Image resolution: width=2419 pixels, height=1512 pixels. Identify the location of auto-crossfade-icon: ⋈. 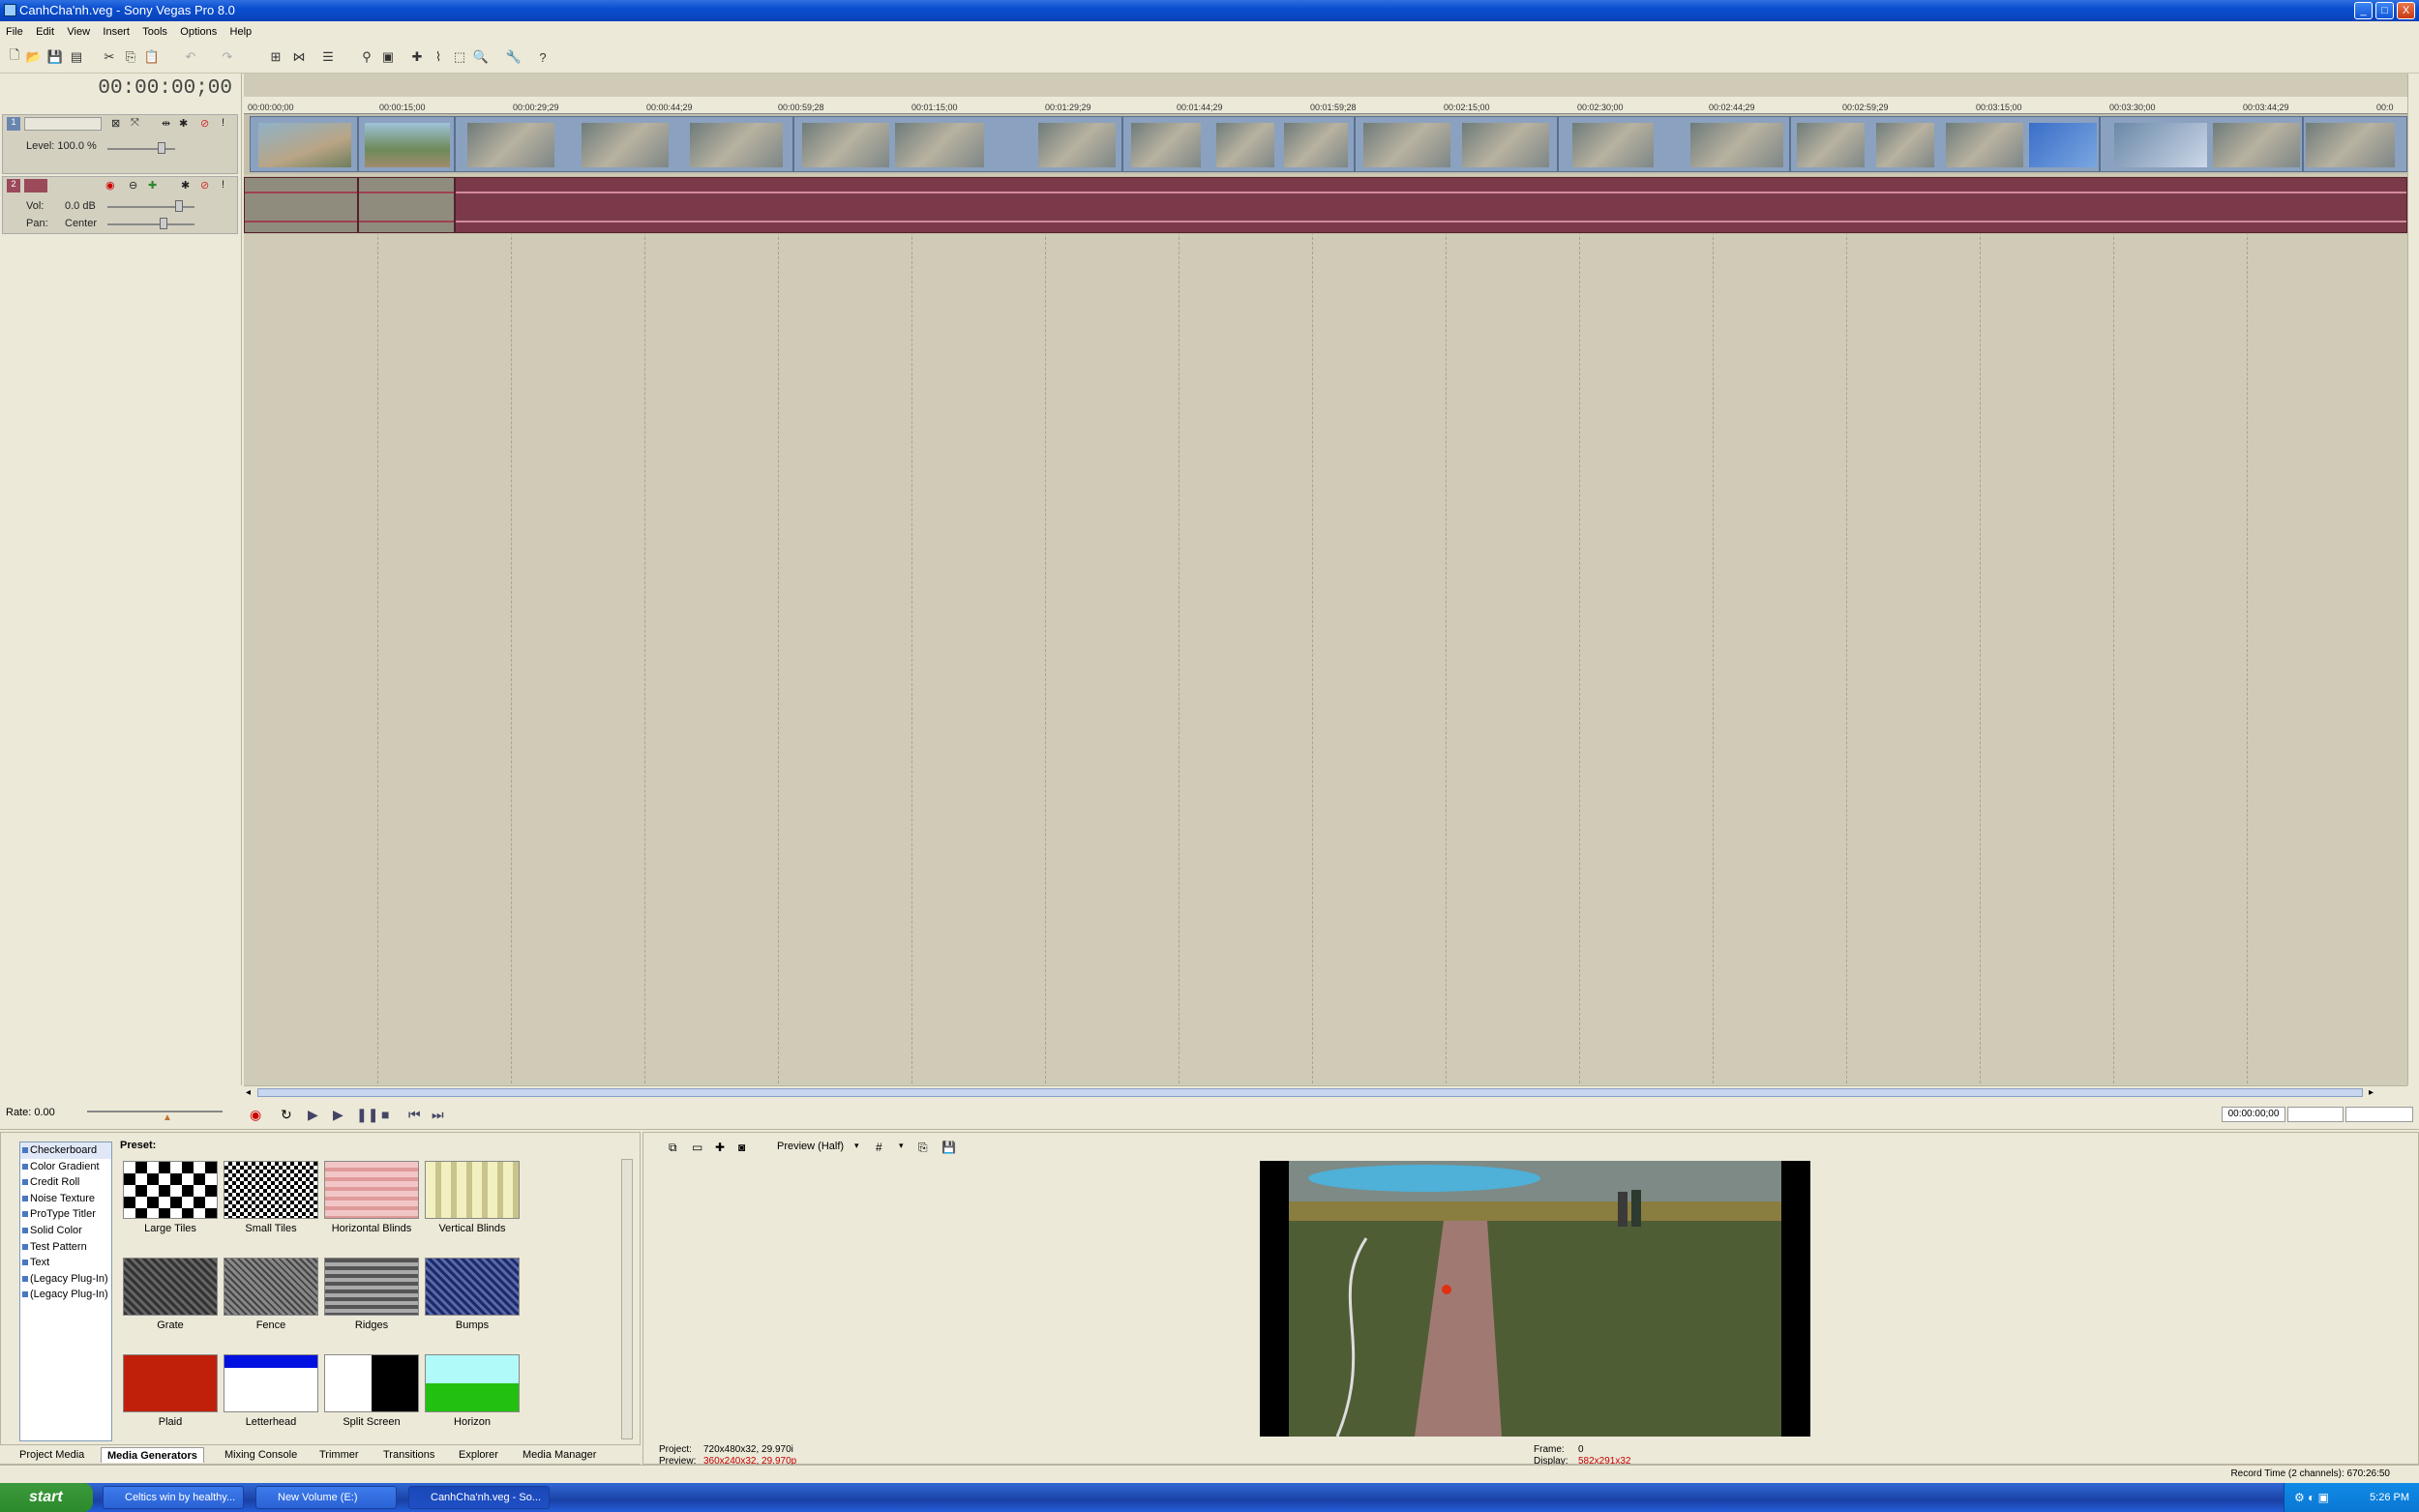
(299, 57).